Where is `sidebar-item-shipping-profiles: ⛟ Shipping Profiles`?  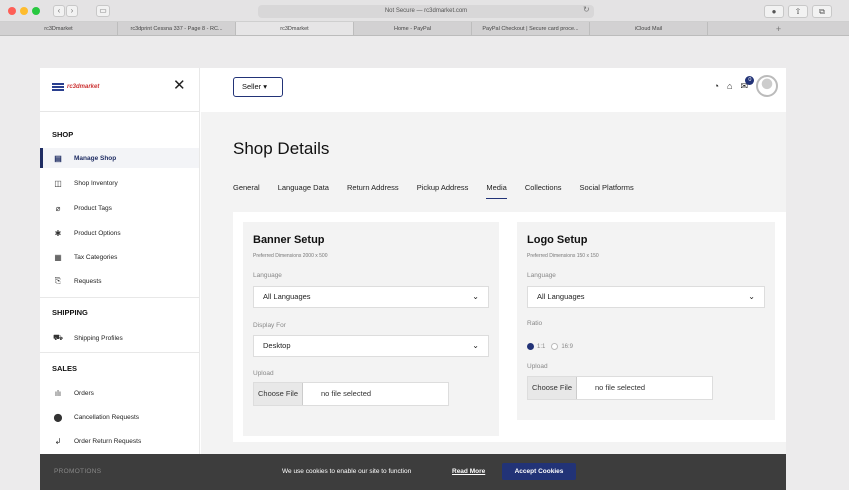
sidebar-item-shipping-profiles: ⛟ Shipping Profiles is located at coordinates (119, 338).